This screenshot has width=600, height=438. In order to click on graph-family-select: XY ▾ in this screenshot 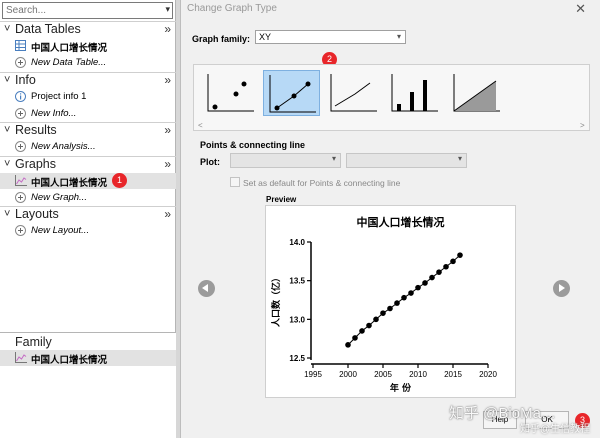, I will do `click(330, 37)`.